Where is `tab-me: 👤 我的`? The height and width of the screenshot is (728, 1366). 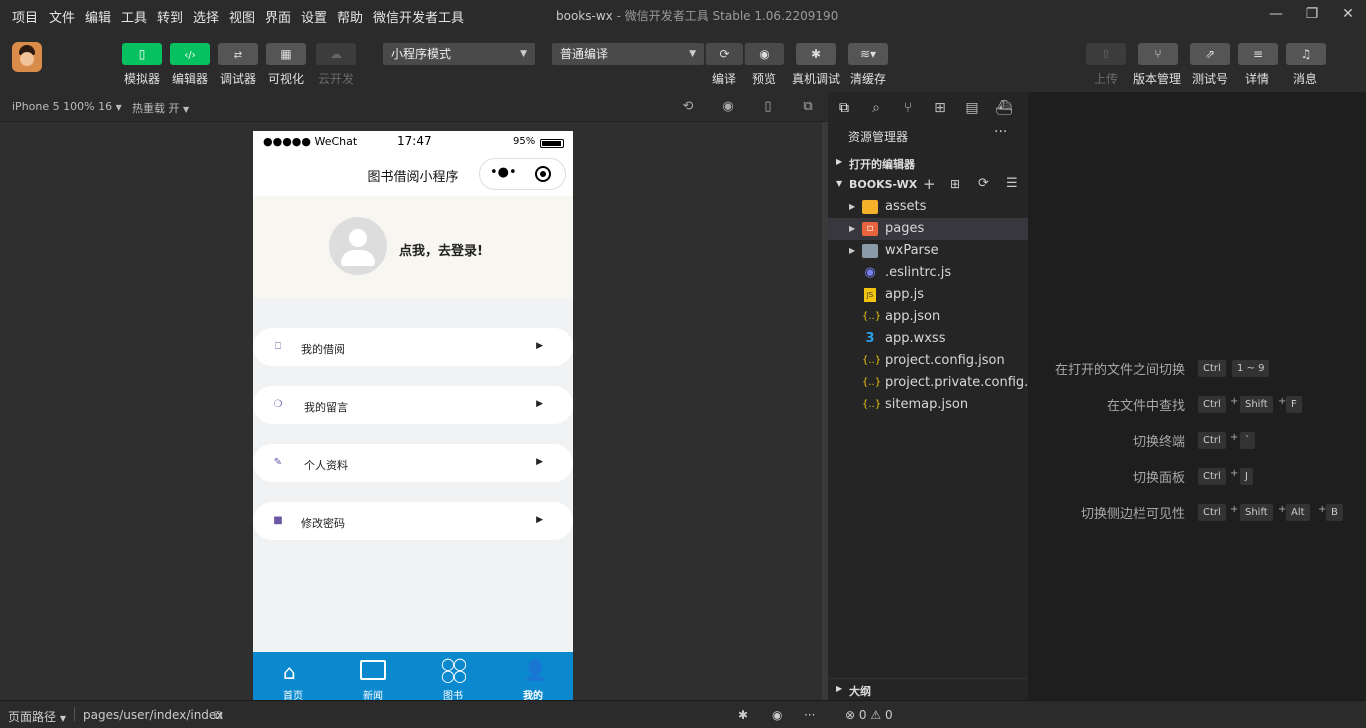 tab-me: 👤 我的 is located at coordinates (533, 676).